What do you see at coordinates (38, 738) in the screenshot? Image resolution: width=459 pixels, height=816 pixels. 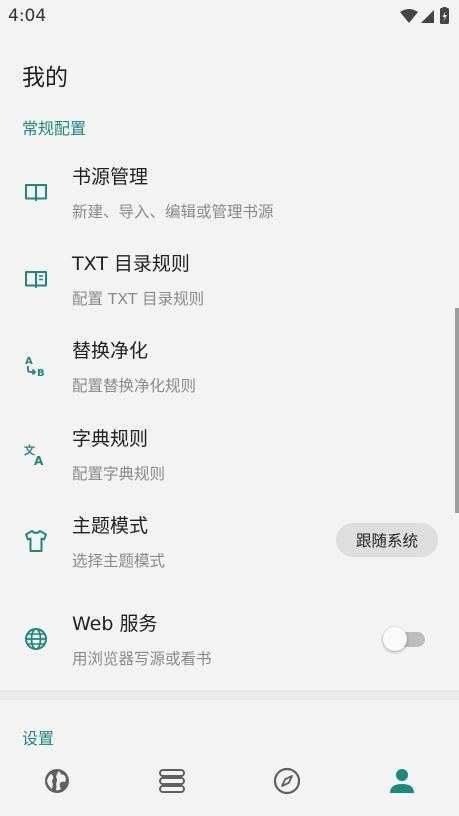 I see `section-title-settings: 设置` at bounding box center [38, 738].